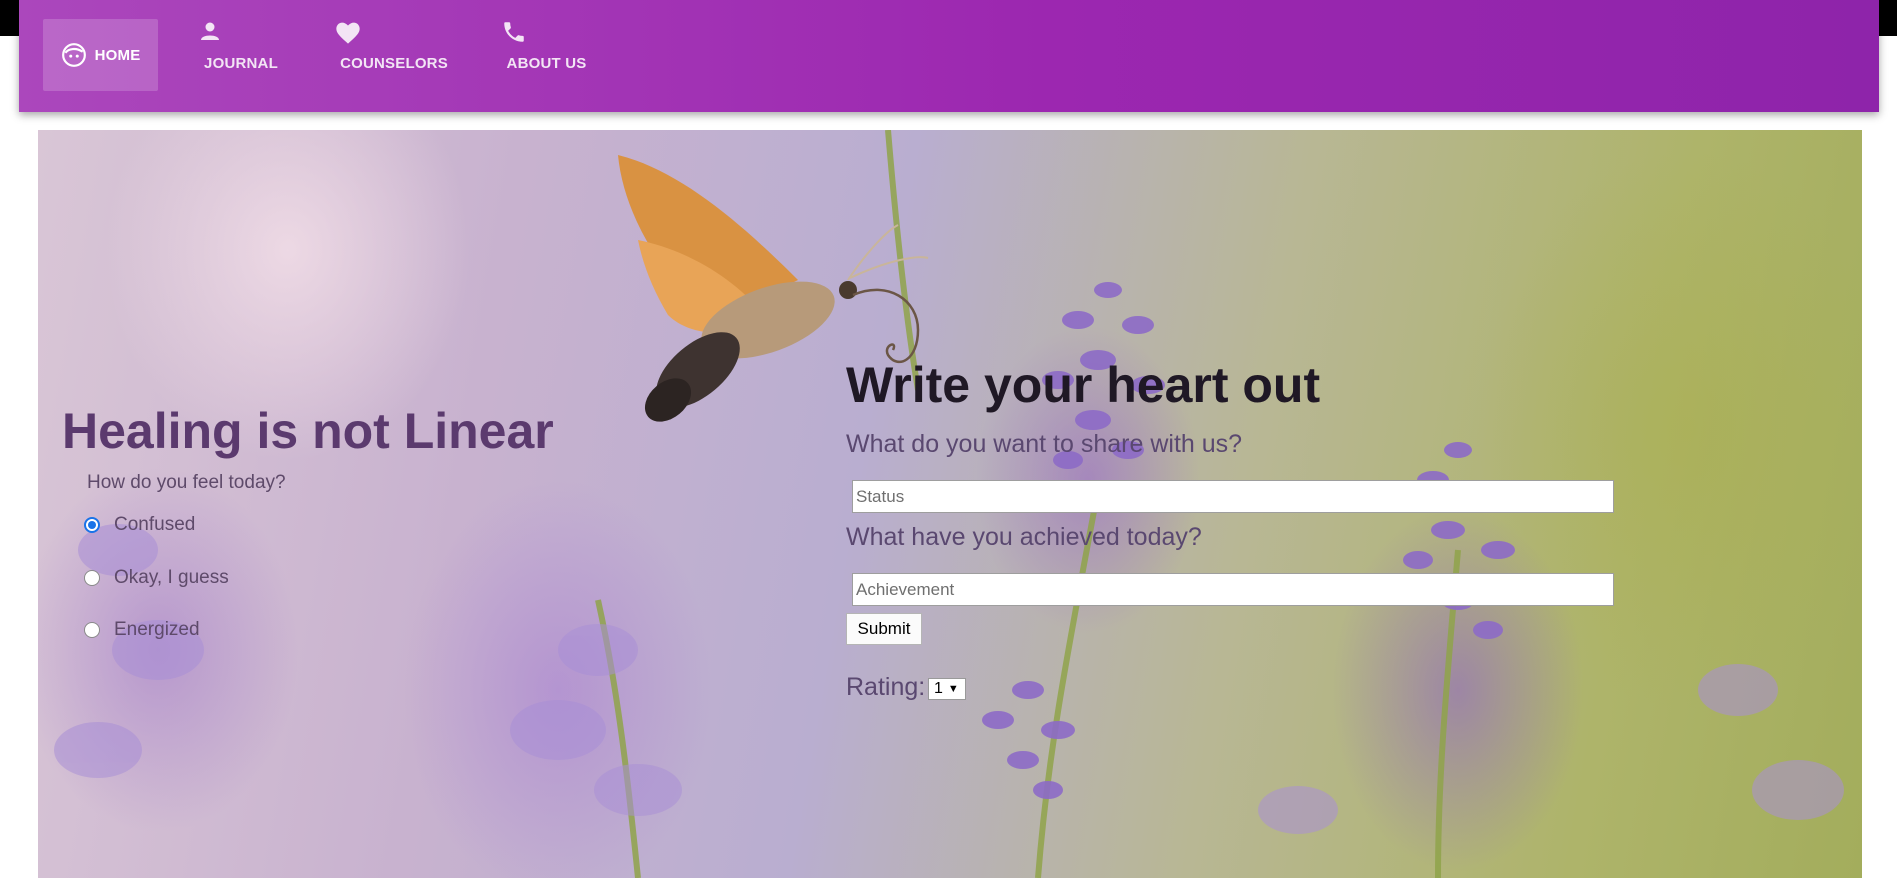 This screenshot has width=1897, height=878. I want to click on person-icon, so click(210, 33).